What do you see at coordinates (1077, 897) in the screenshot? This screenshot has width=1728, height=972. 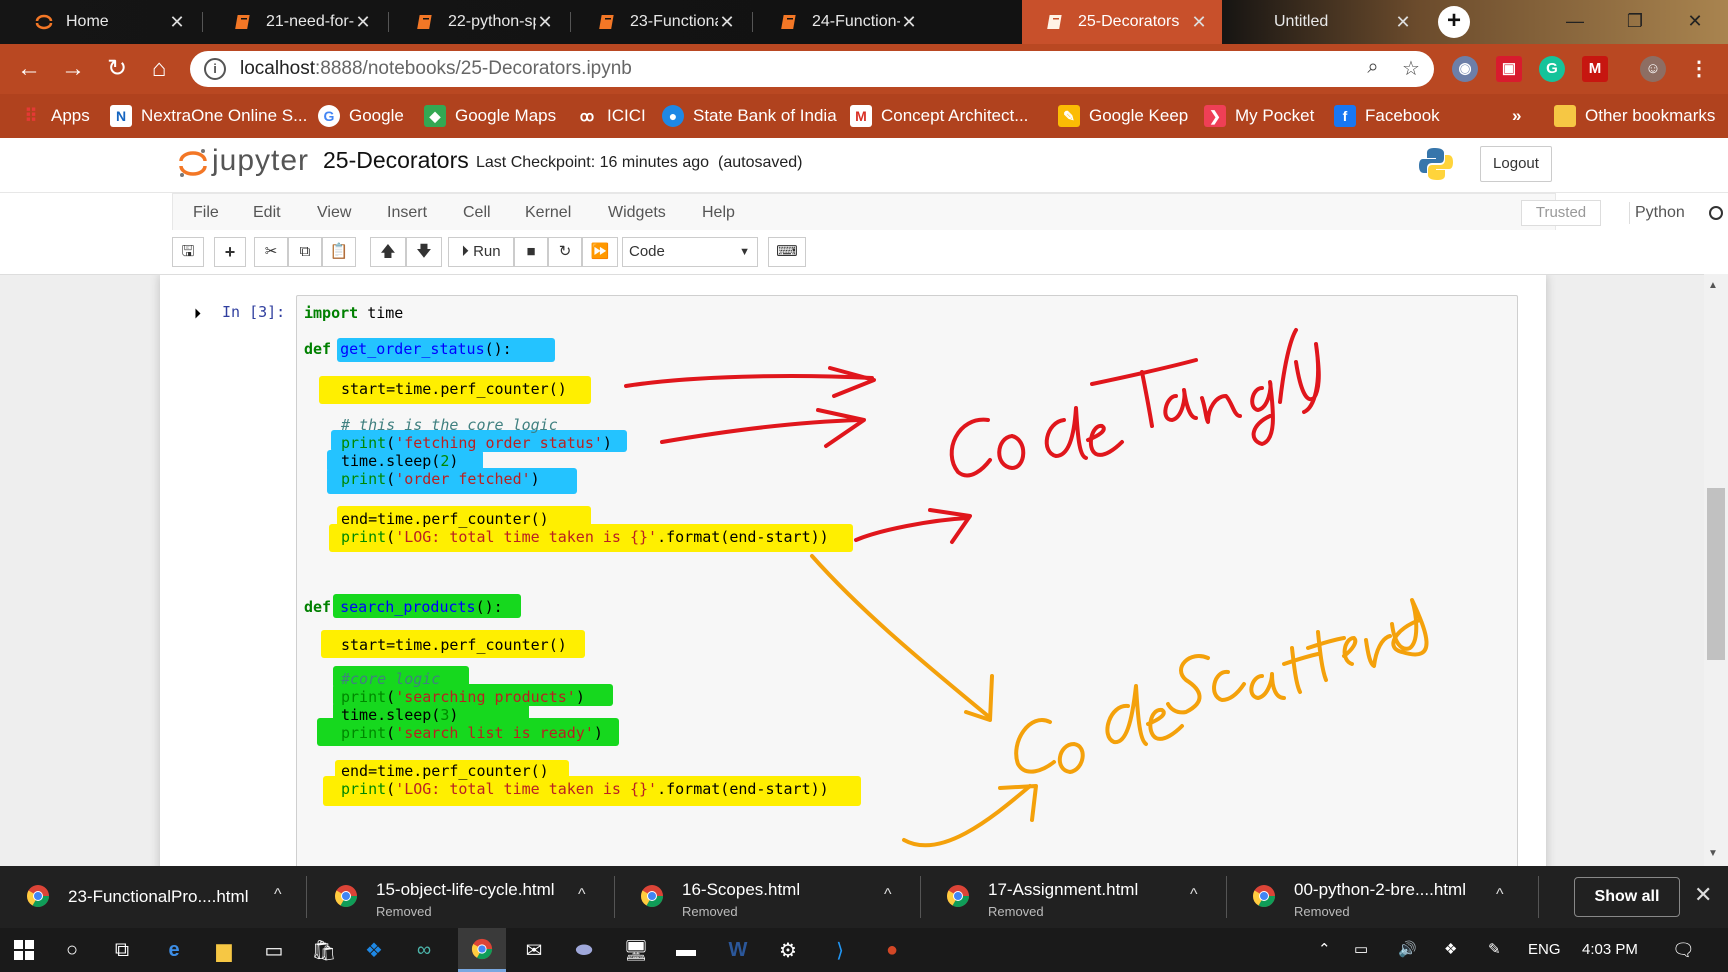 I see `download-item: 17-Assignment.html Removed ^` at bounding box center [1077, 897].